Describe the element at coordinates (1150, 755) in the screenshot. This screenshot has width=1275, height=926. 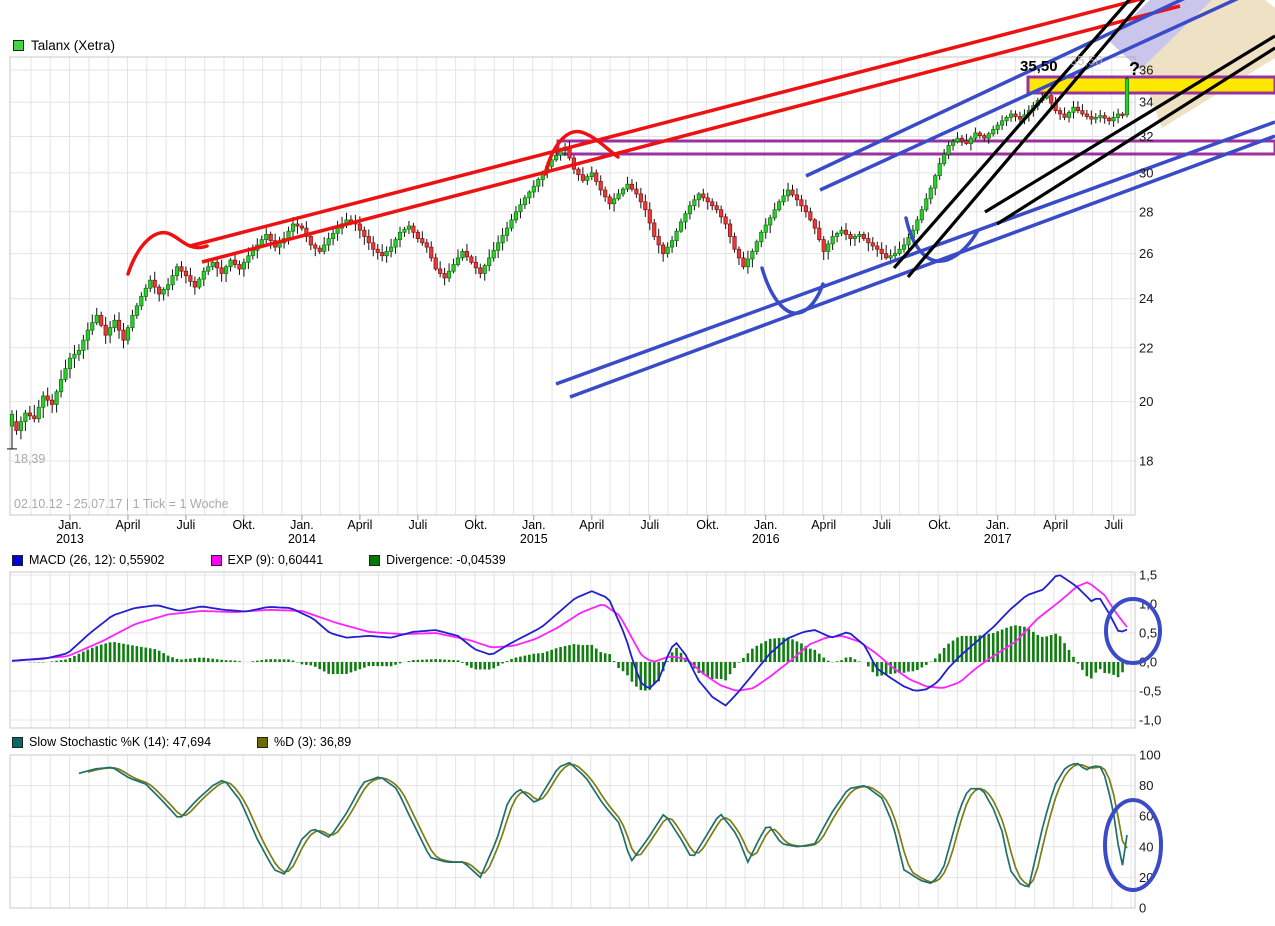
I see `stoch-axis-tick-label: 100` at that location.